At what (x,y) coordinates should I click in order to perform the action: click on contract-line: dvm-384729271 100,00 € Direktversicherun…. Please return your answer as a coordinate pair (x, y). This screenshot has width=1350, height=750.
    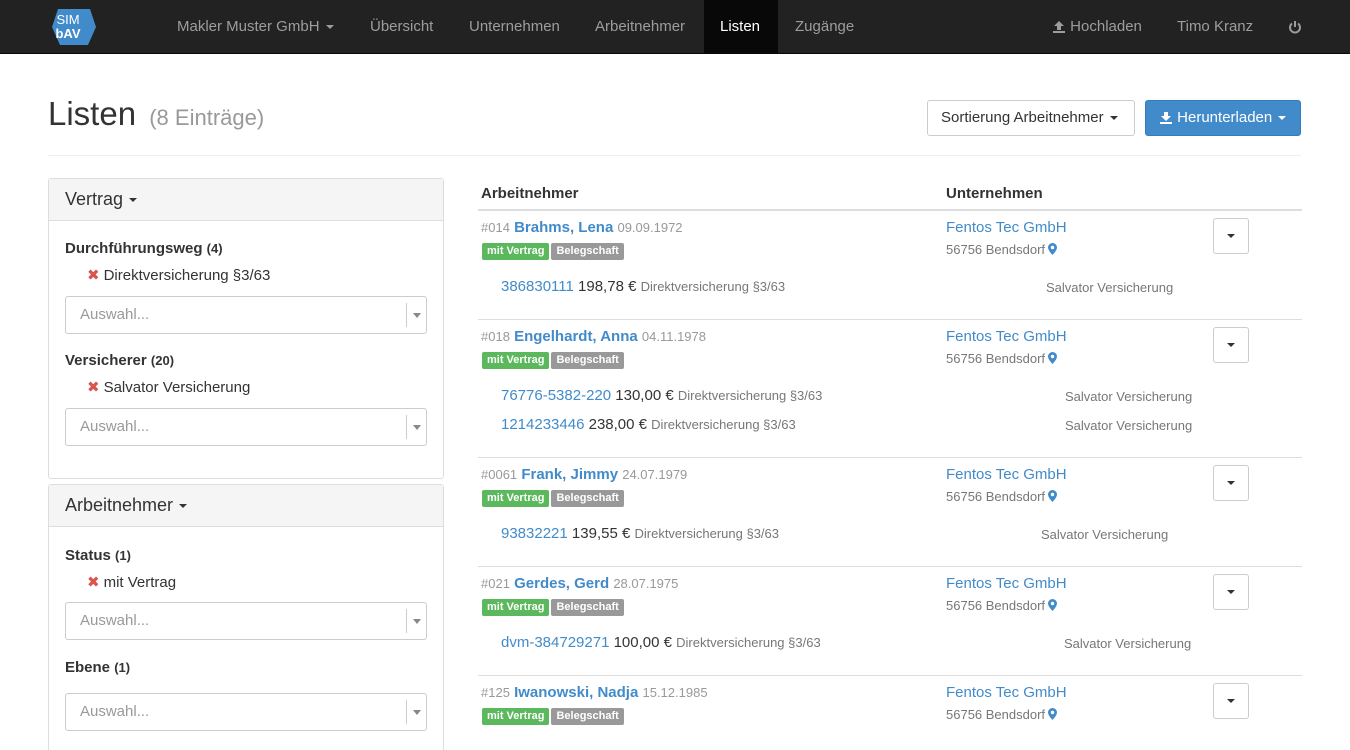
    Looking at the image, I should click on (661, 642).